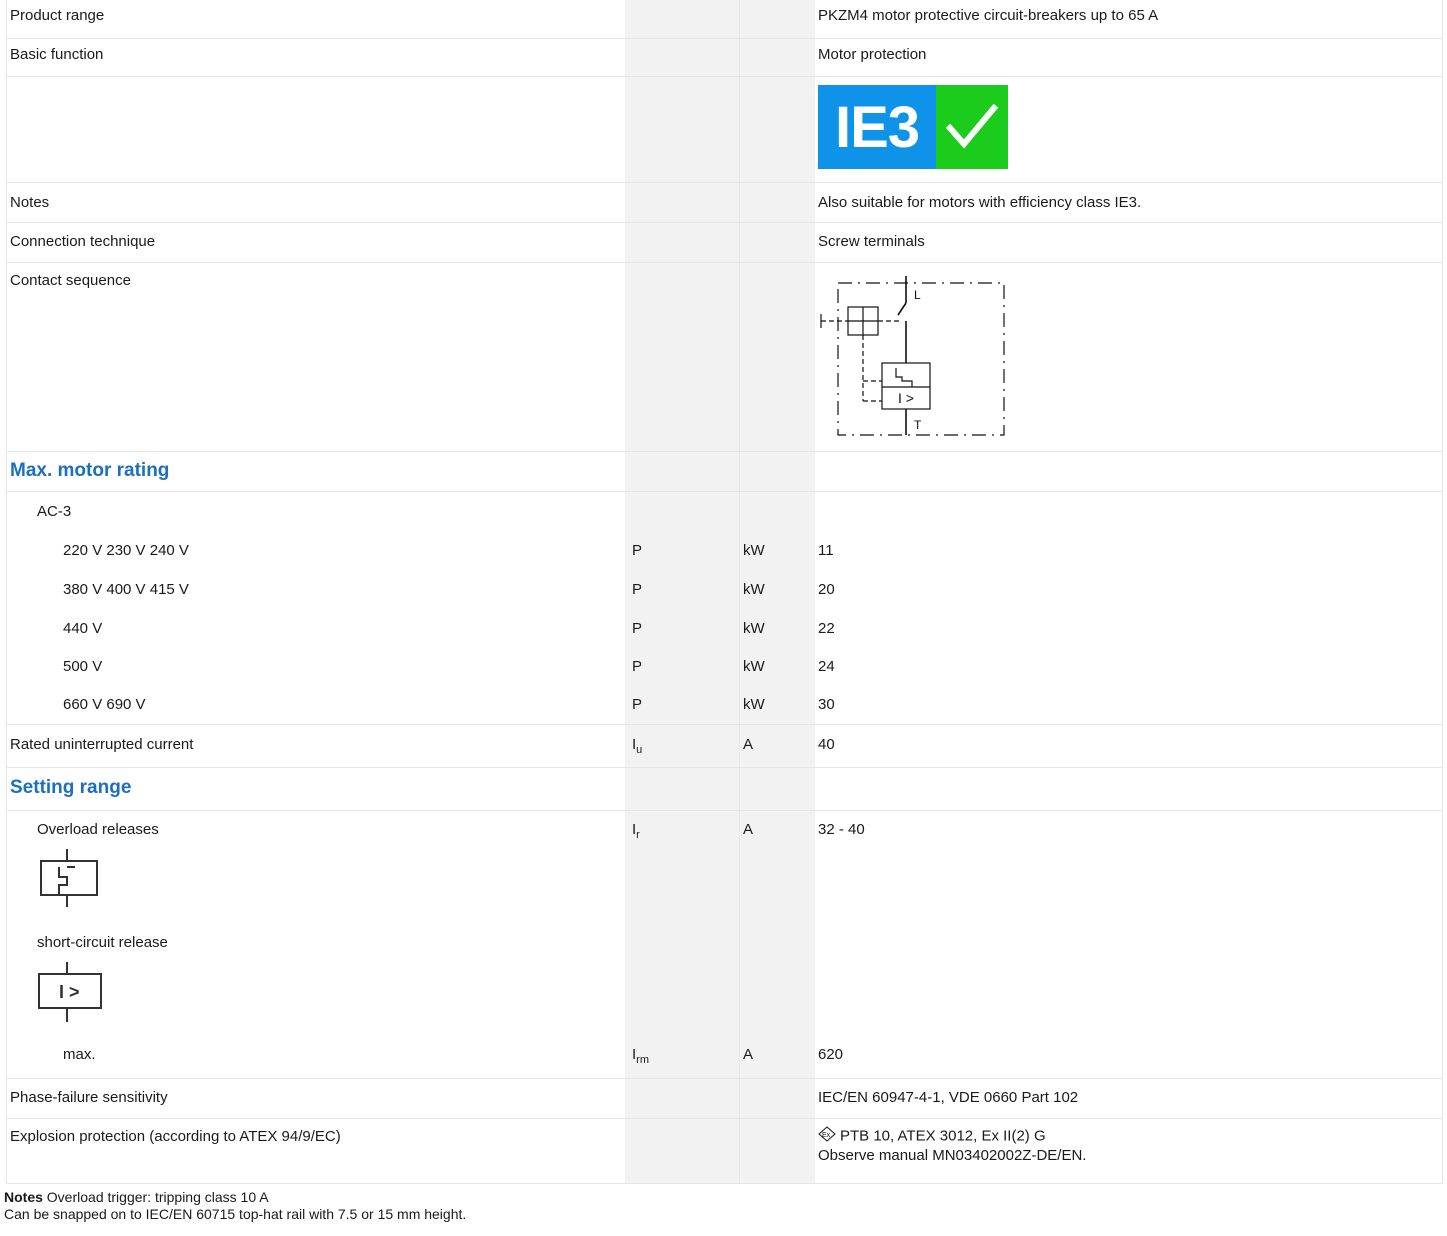 The width and height of the screenshot is (1447, 1236). I want to click on max-symbol: Irm, so click(640, 1056).